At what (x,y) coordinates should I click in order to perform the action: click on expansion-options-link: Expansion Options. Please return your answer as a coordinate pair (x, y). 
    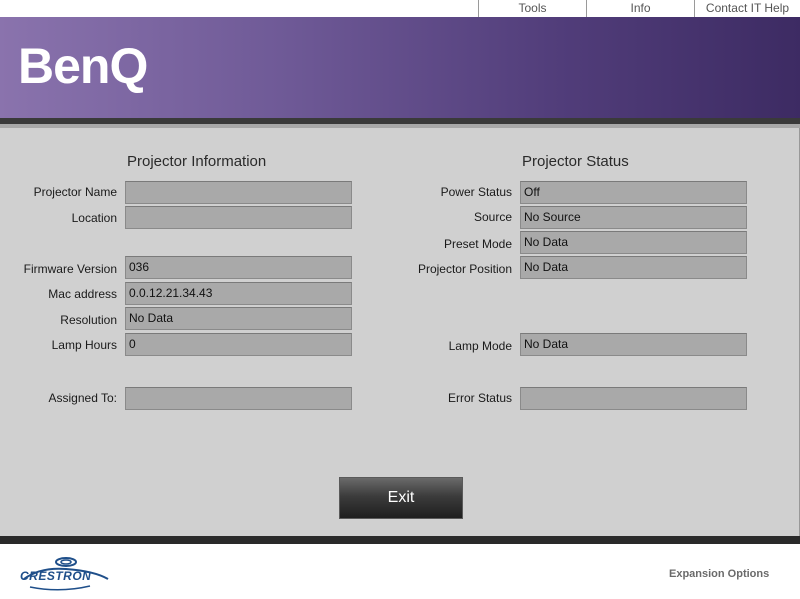
    Looking at the image, I should click on (719, 574).